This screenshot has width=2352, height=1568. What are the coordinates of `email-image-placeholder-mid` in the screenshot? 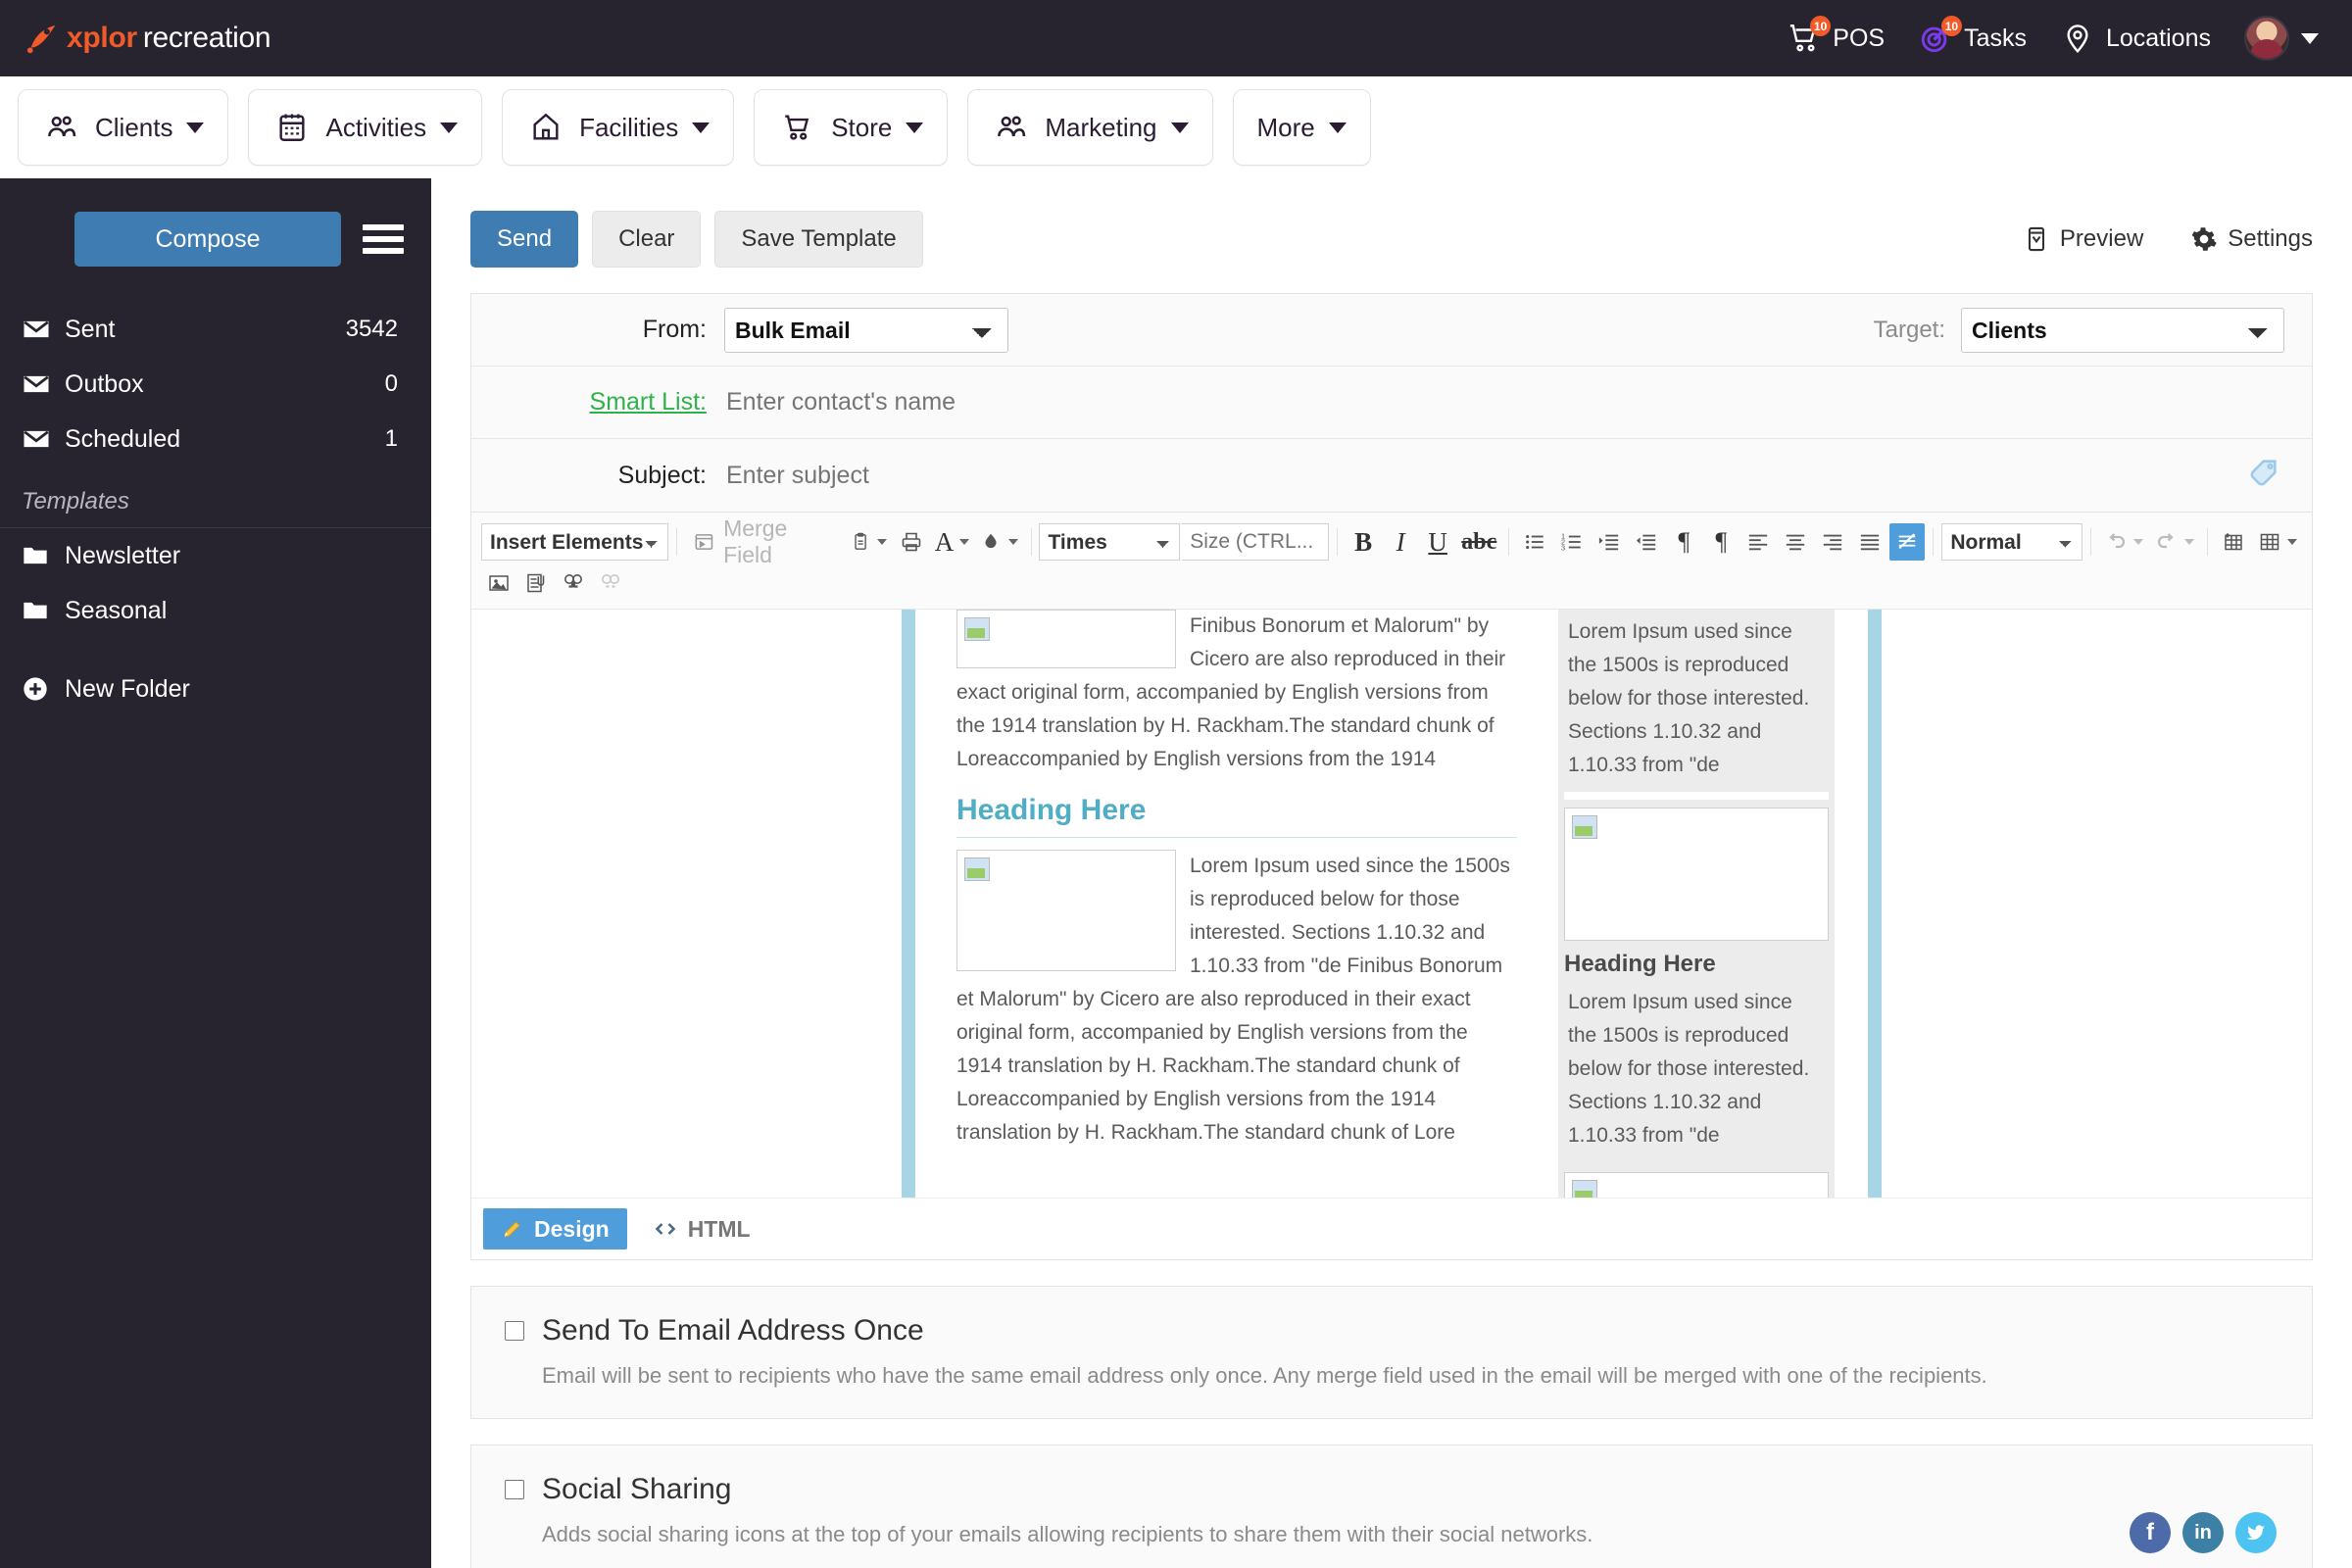 It's located at (1066, 910).